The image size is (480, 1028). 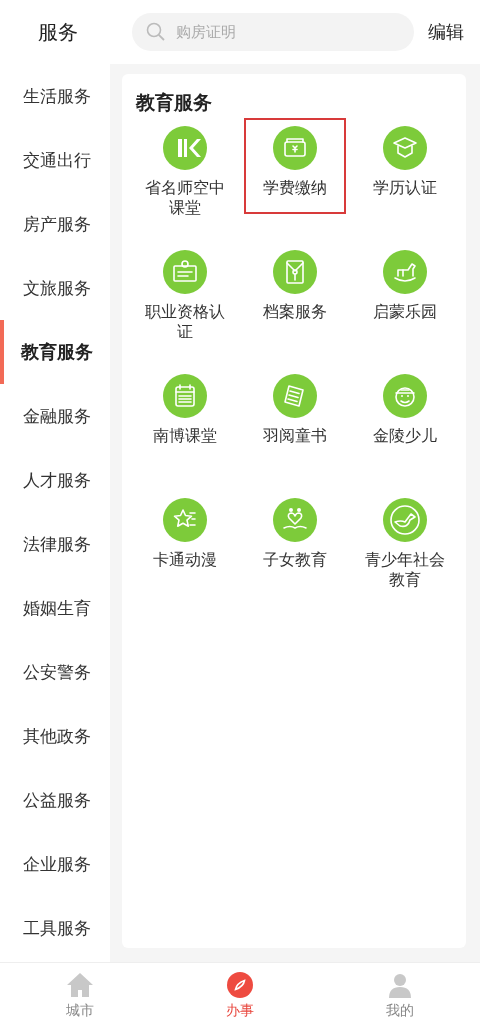 I want to click on service-item: 南博课堂, so click(x=185, y=425).